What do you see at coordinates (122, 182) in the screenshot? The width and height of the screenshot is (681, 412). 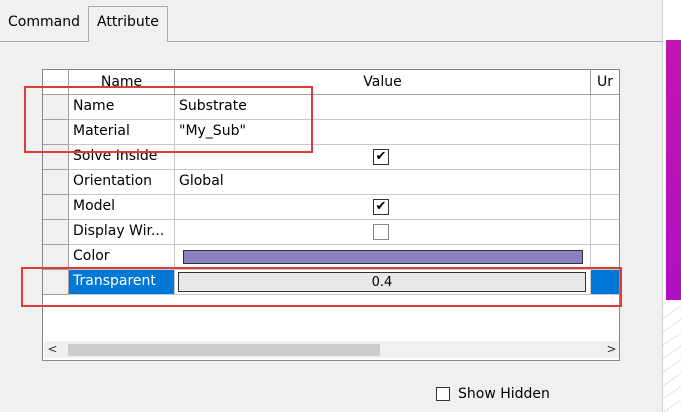 I see `property-name: Orientation` at bounding box center [122, 182].